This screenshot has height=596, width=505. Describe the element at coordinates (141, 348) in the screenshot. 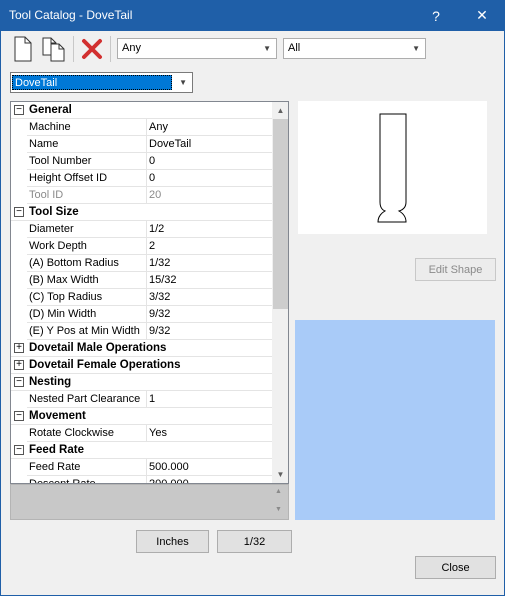

I see `property-category-row: + Dovetail Male Operations` at that location.